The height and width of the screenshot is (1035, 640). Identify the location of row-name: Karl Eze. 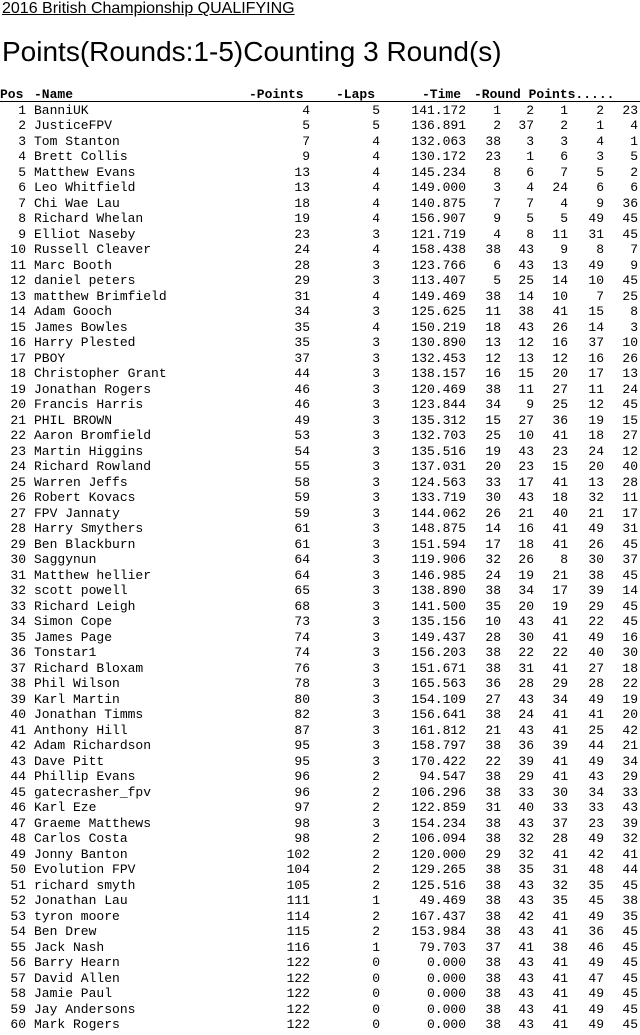
(65, 807).